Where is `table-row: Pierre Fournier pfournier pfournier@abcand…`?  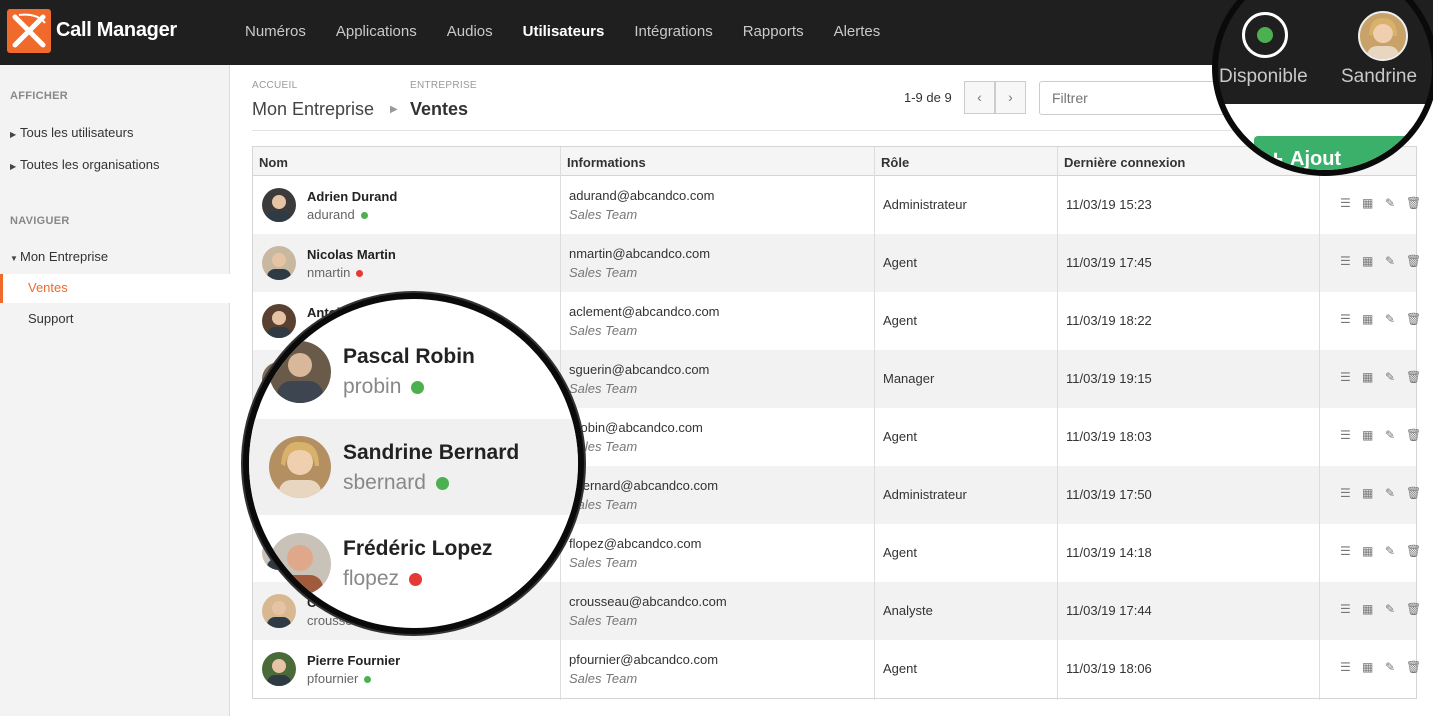 table-row: Pierre Fournier pfournier pfournier@abcand… is located at coordinates (837, 669).